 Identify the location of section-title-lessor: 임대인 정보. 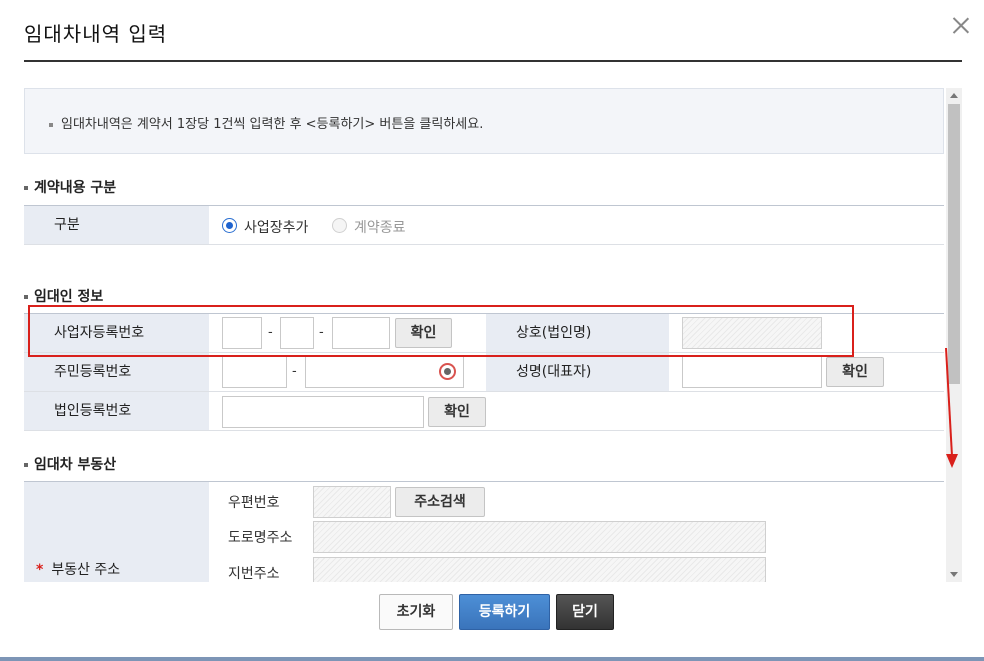
(63, 296).